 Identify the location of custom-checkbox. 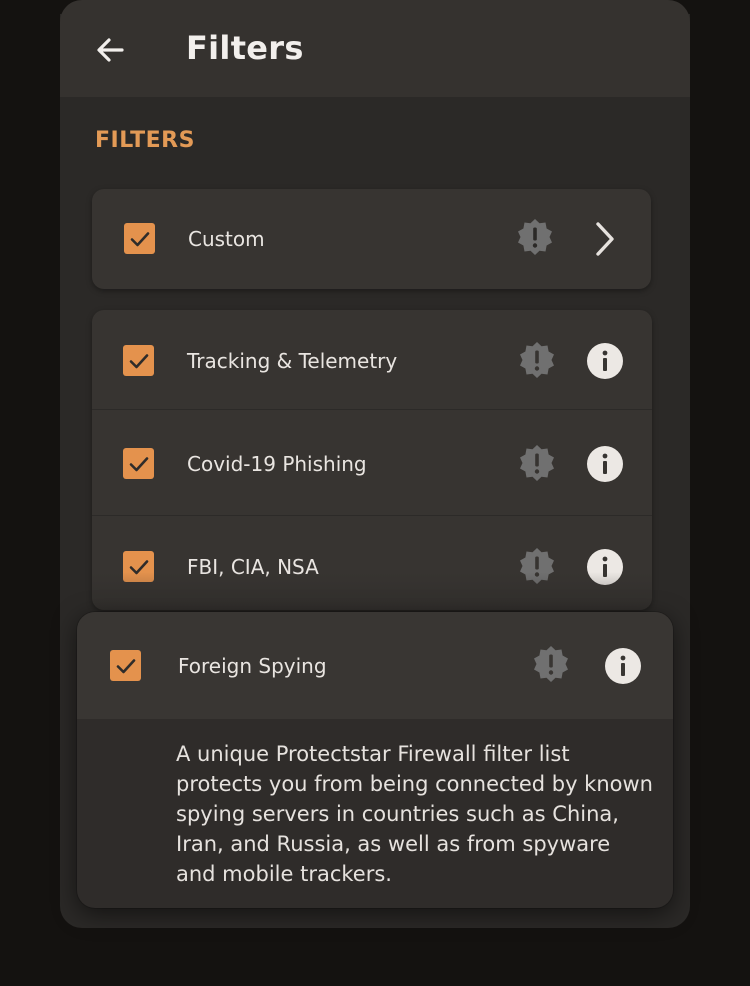
(139, 238).